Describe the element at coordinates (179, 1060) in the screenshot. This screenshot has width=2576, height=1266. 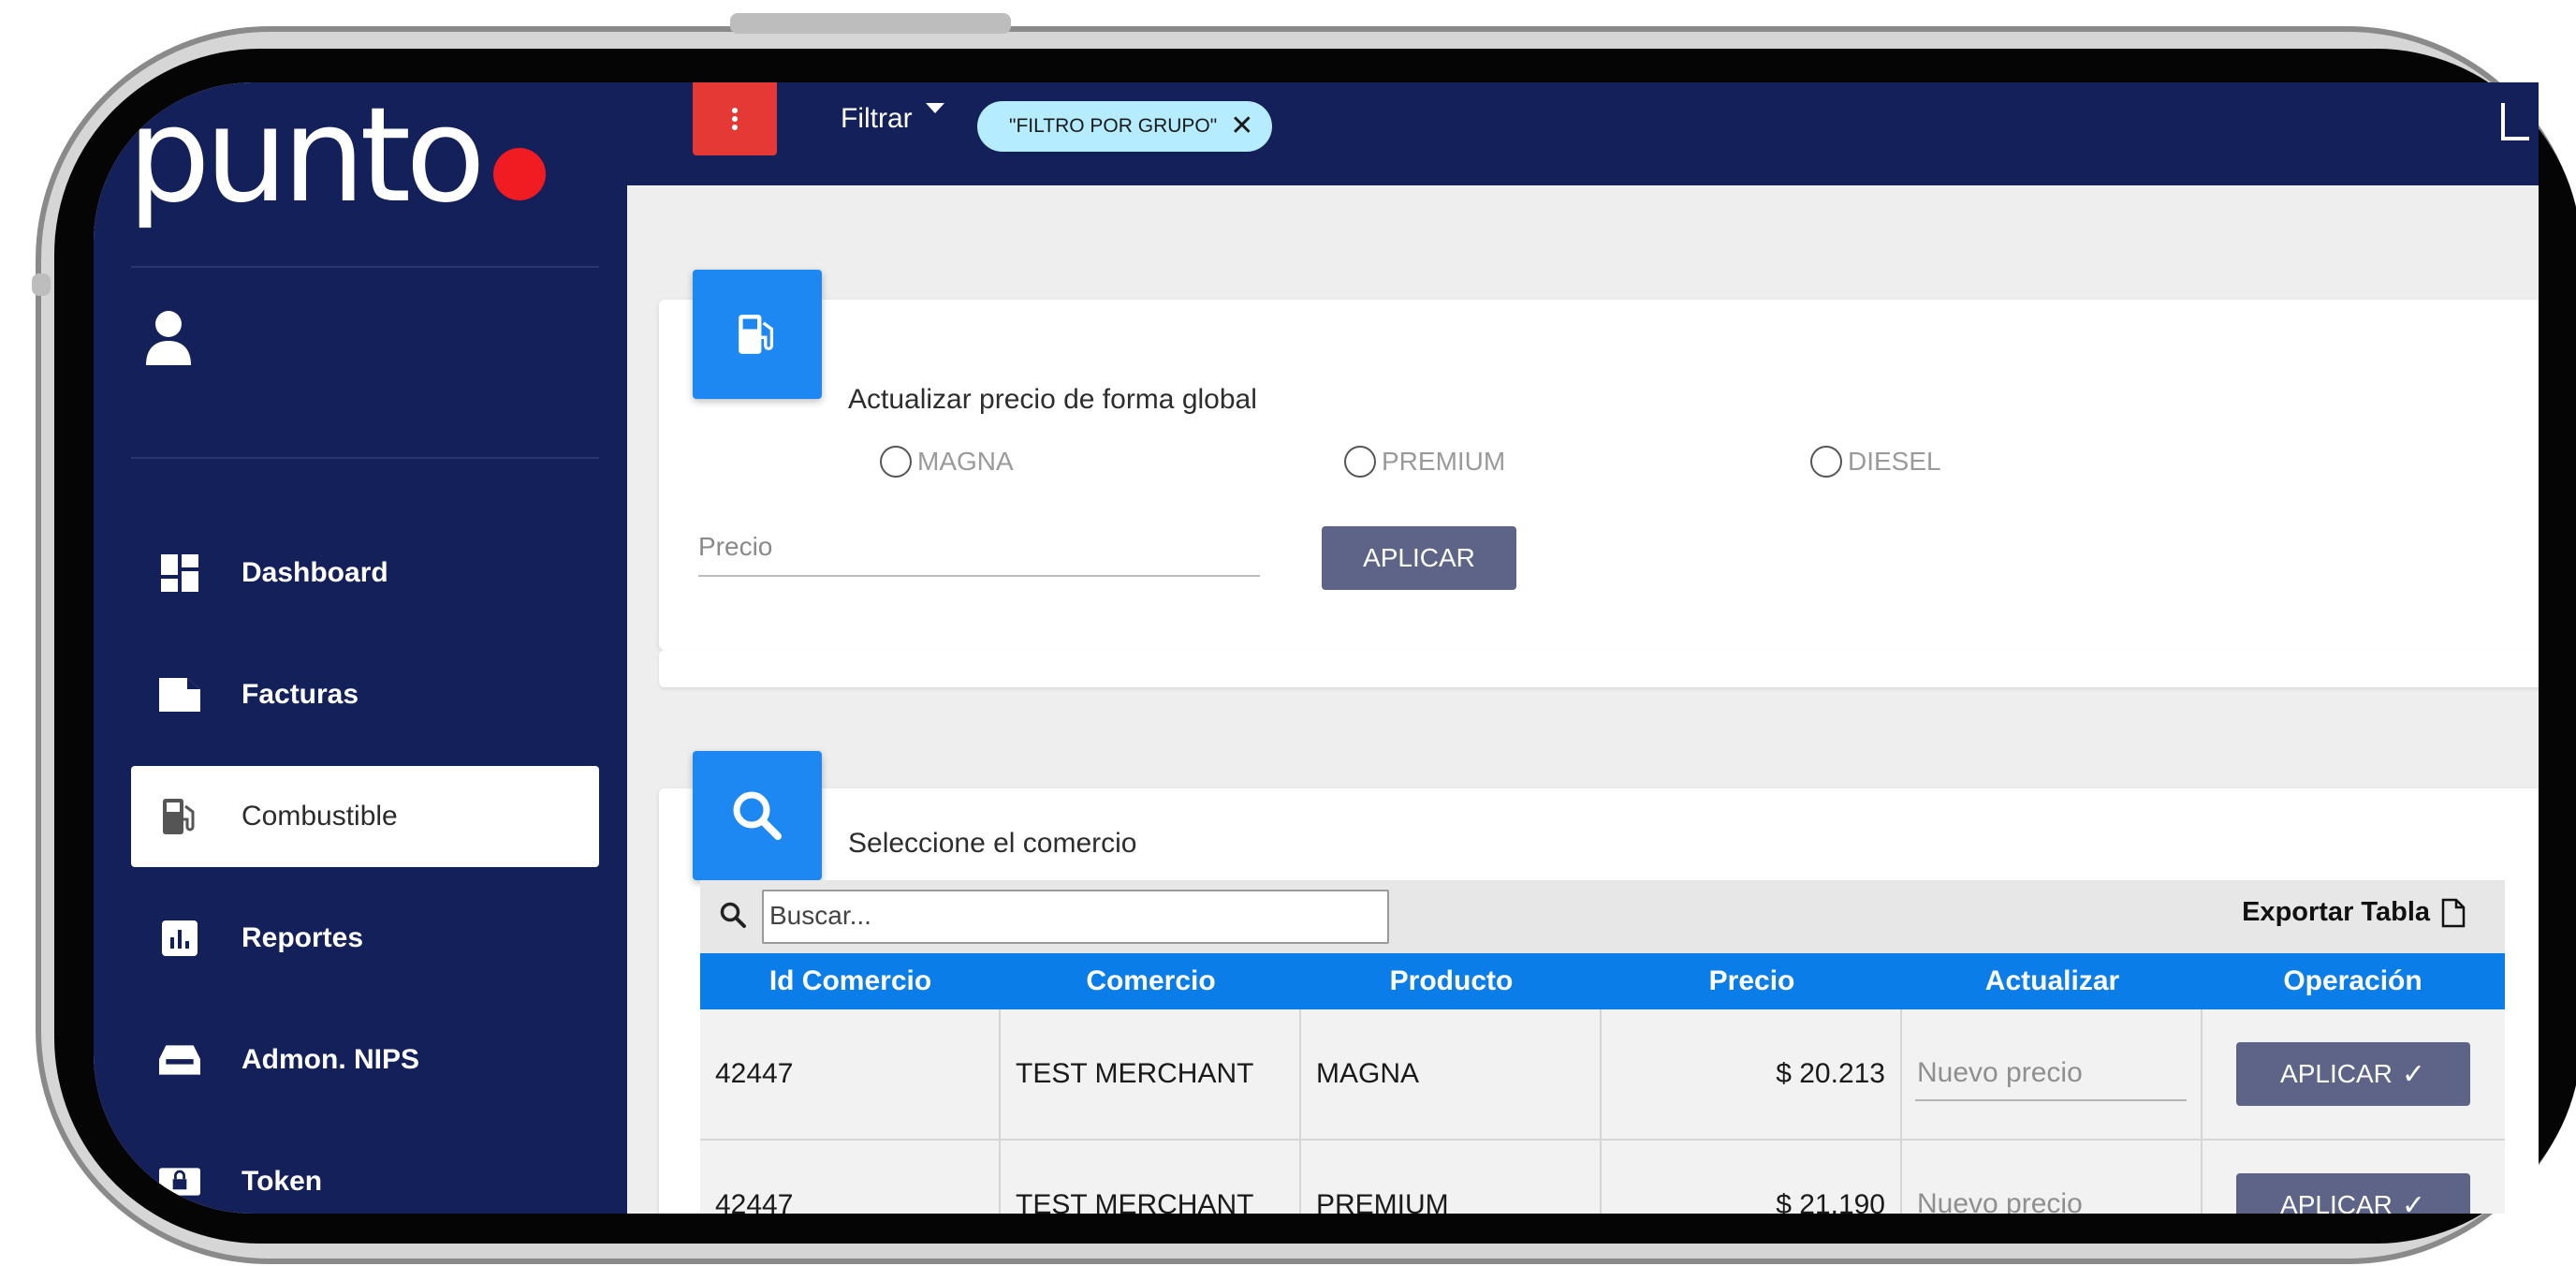
I see `tray-icon` at that location.